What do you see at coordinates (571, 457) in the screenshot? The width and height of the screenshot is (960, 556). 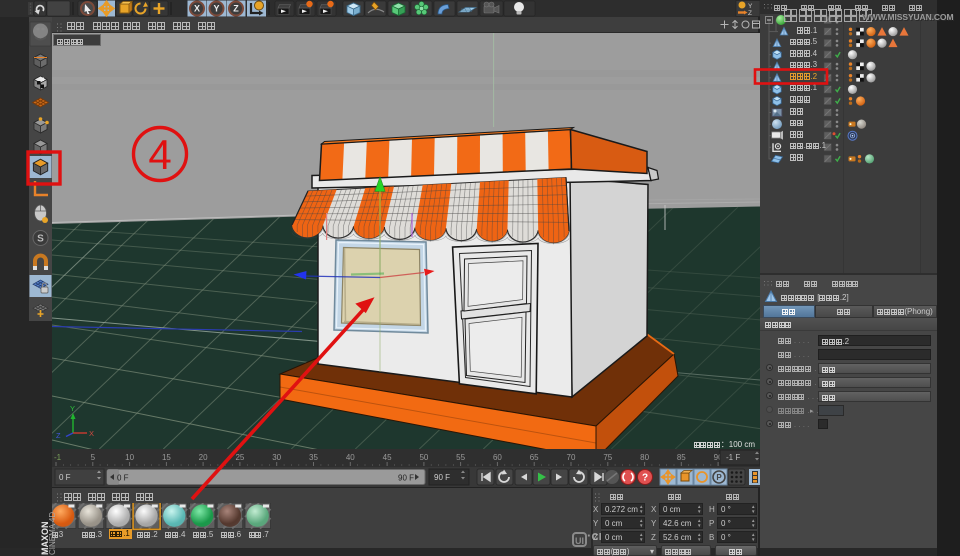 I see `svg-text: 70` at bounding box center [571, 457].